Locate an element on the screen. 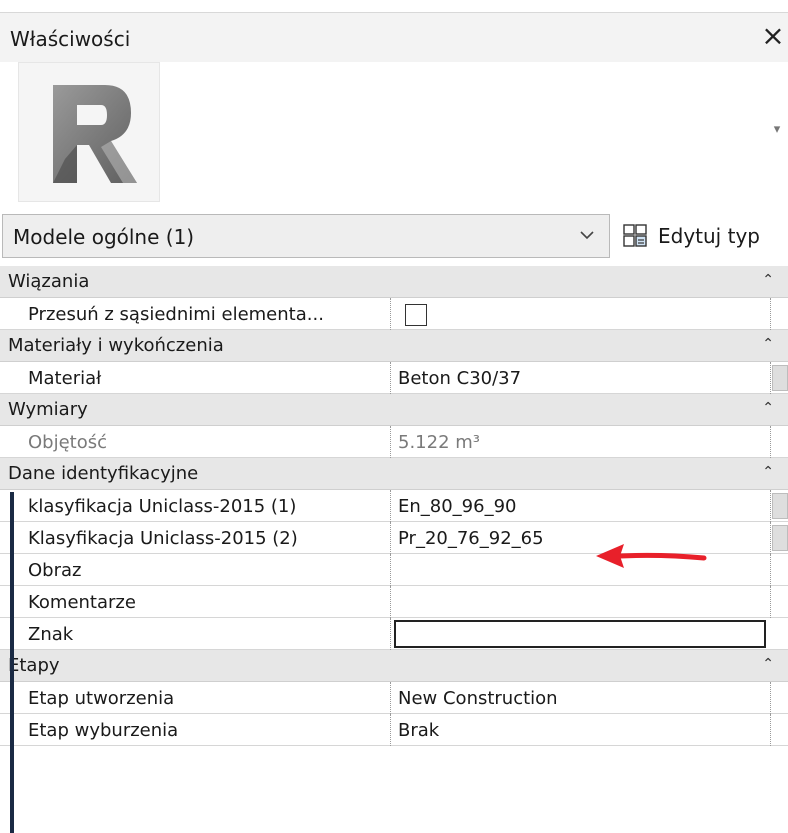 The image size is (788, 833). edit-type-icon is located at coordinates (635, 235).